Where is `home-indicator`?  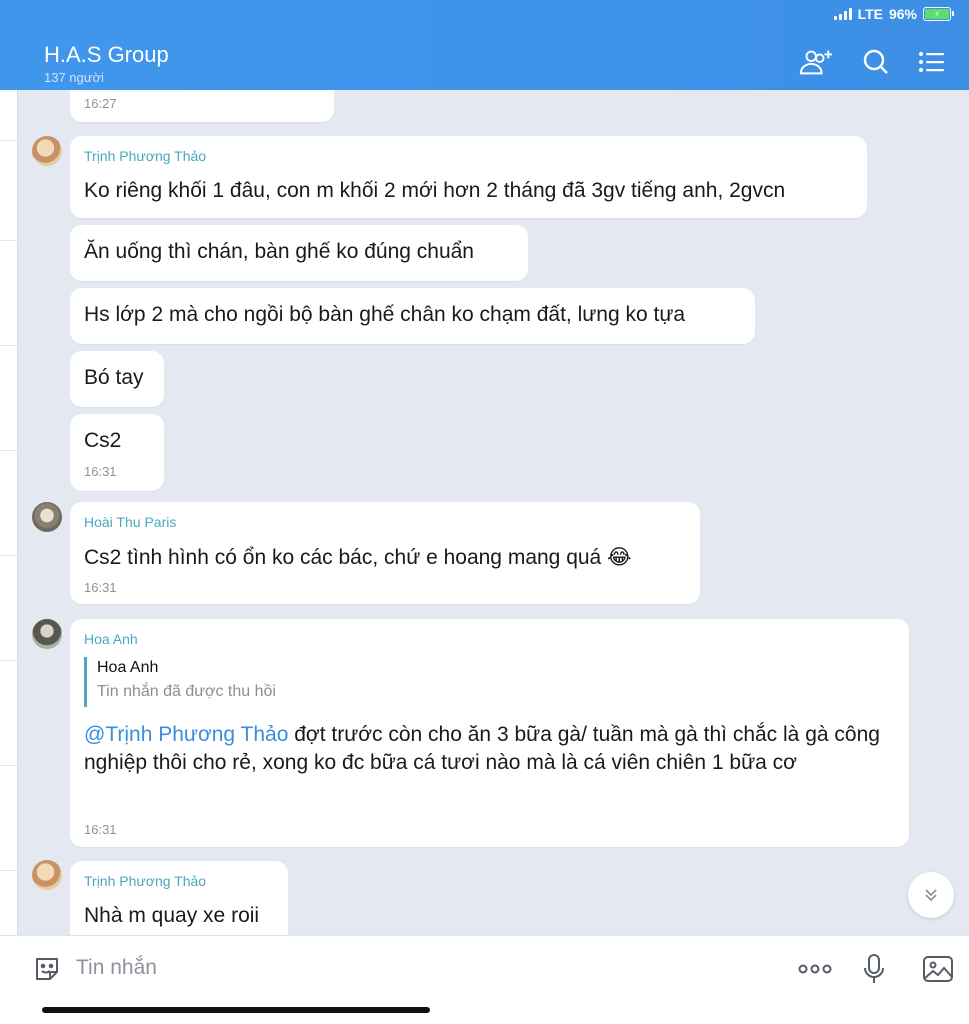
home-indicator is located at coordinates (236, 1010).